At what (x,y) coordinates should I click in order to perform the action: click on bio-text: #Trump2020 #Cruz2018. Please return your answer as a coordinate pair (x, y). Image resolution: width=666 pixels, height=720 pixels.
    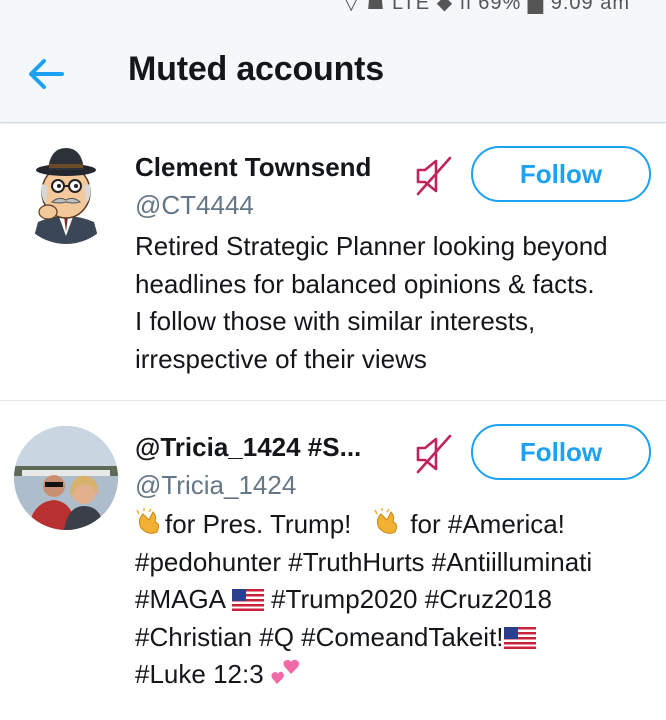
    Looking at the image, I should click on (411, 599).